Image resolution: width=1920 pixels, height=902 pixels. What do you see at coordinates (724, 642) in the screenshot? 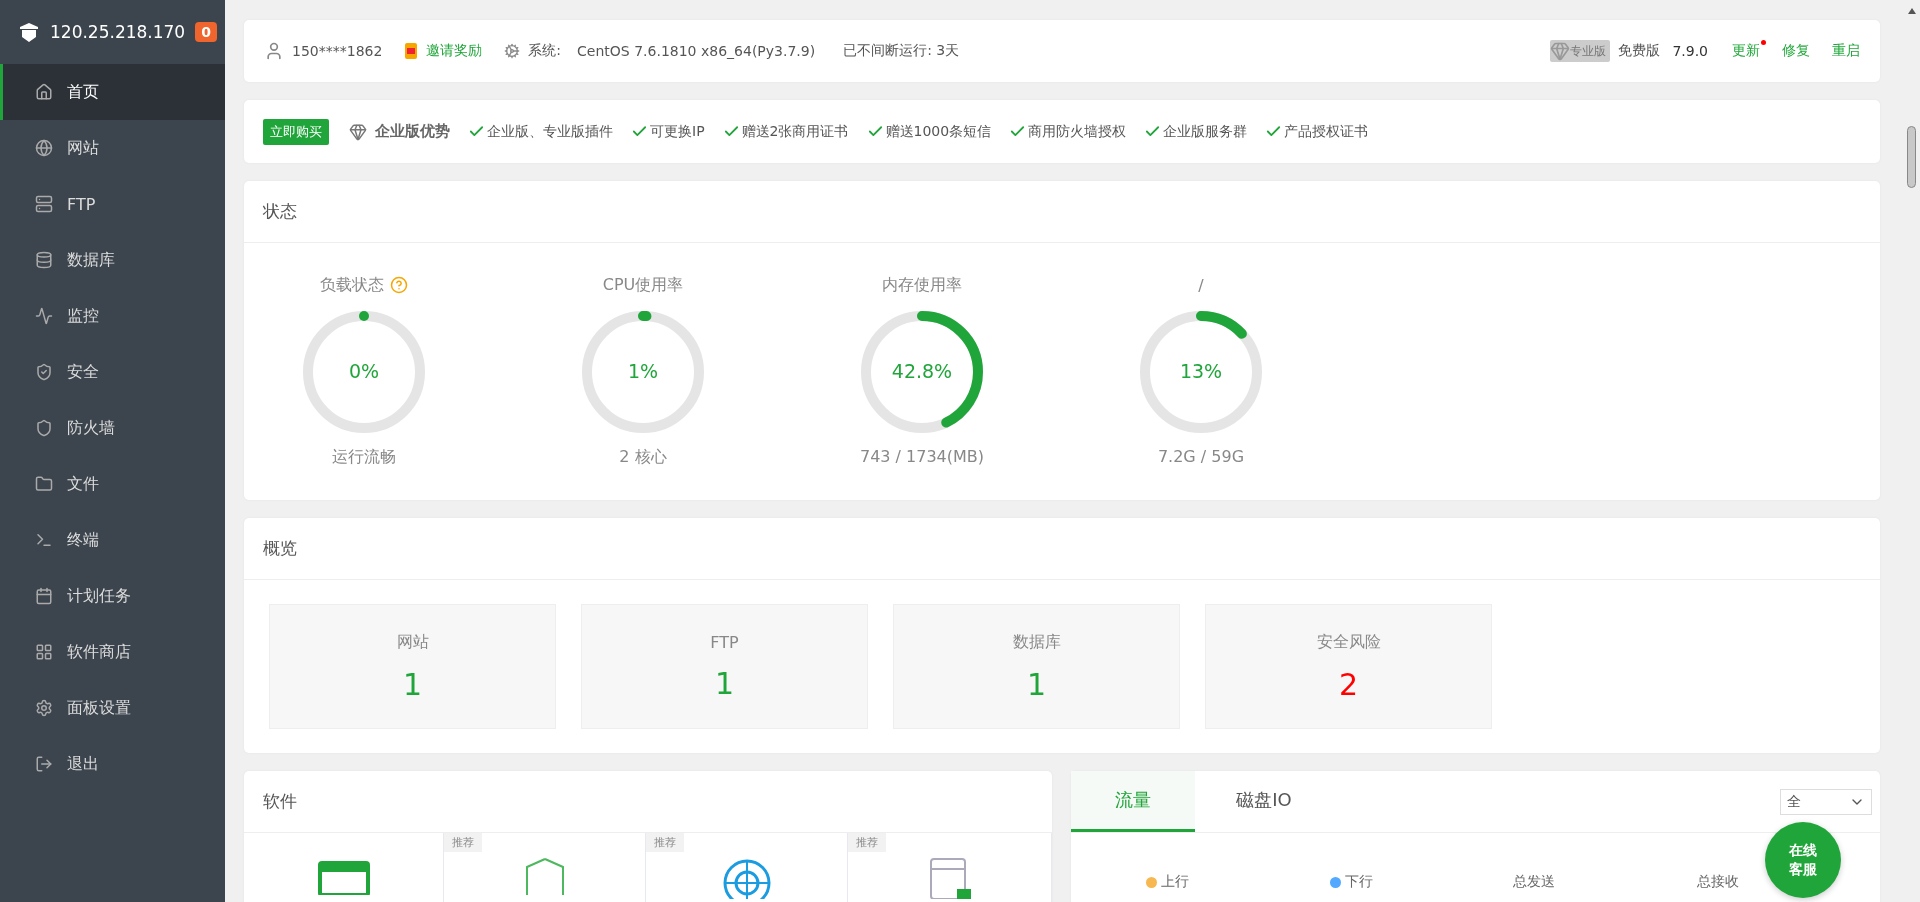
I see `overview-label: FTP` at bounding box center [724, 642].